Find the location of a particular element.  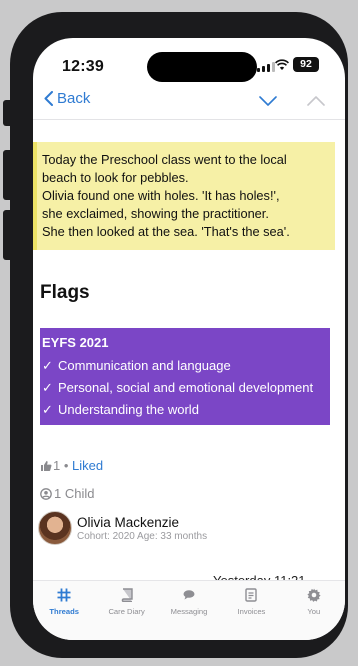

likes-row: 1 • Liked is located at coordinates (71, 465).